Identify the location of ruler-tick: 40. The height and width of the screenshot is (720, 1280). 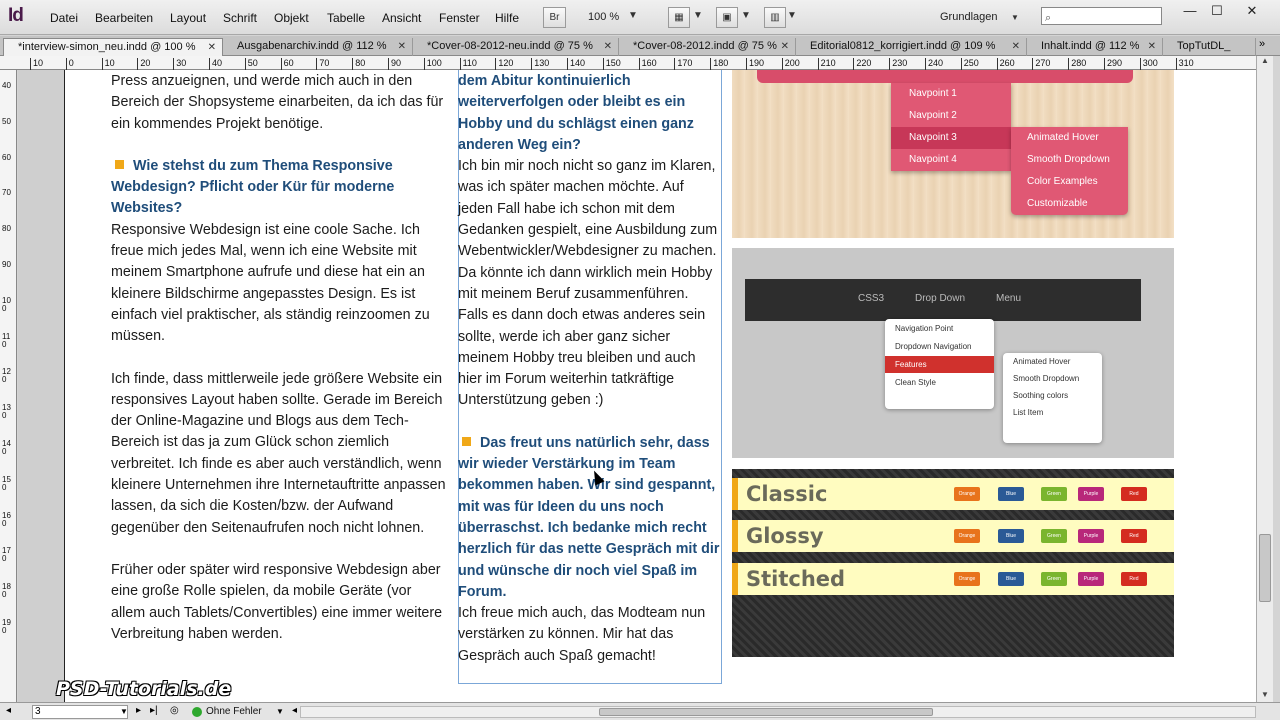
(6, 85).